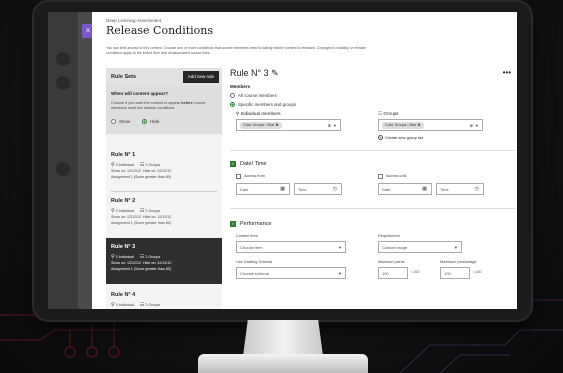 The image size is (563, 373). I want to click on access-until-date-input: Date ▦, so click(405, 189).